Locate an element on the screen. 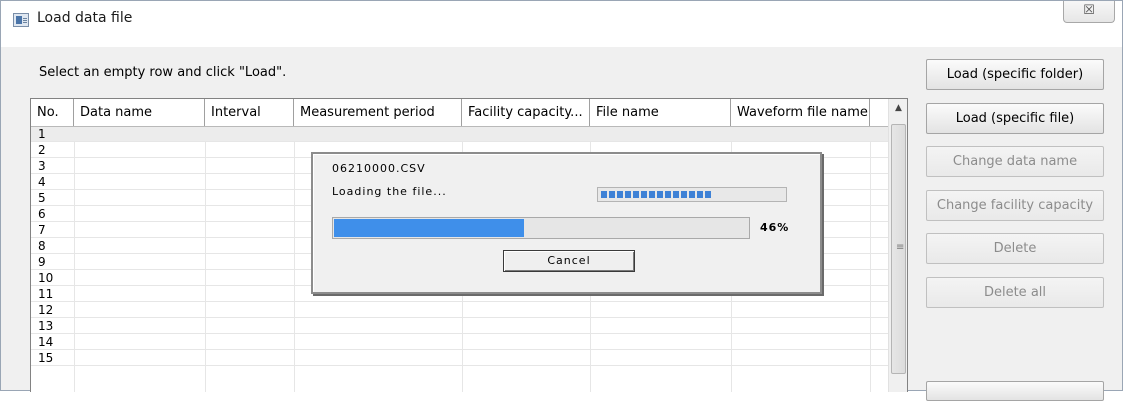  close-button: ☒ is located at coordinates (1089, 12).